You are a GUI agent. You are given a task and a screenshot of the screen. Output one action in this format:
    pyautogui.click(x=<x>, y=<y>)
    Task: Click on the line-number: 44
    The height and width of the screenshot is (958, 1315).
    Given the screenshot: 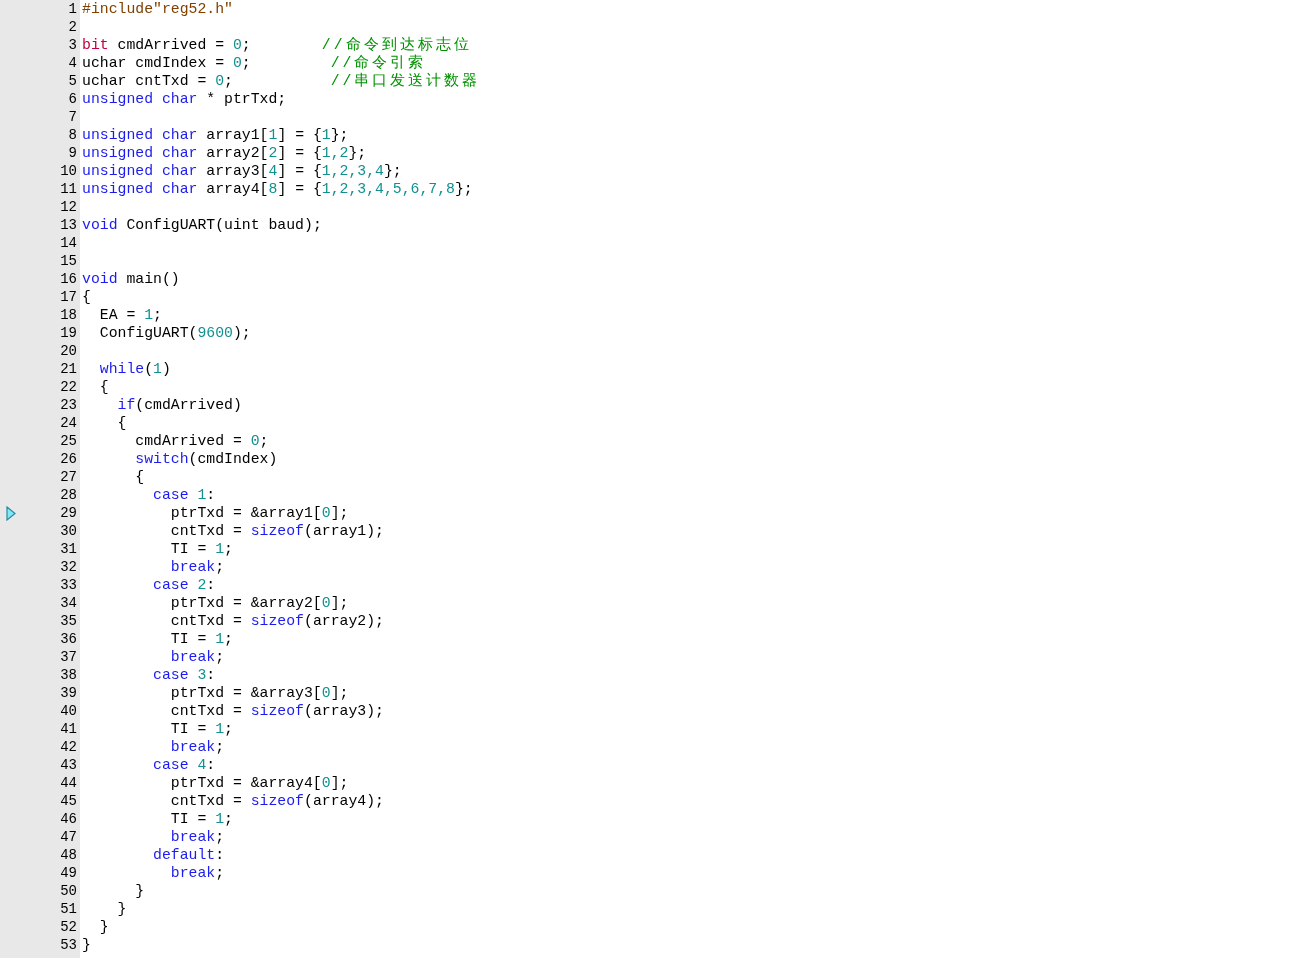 What is the action you would take?
    pyautogui.click(x=68, y=783)
    